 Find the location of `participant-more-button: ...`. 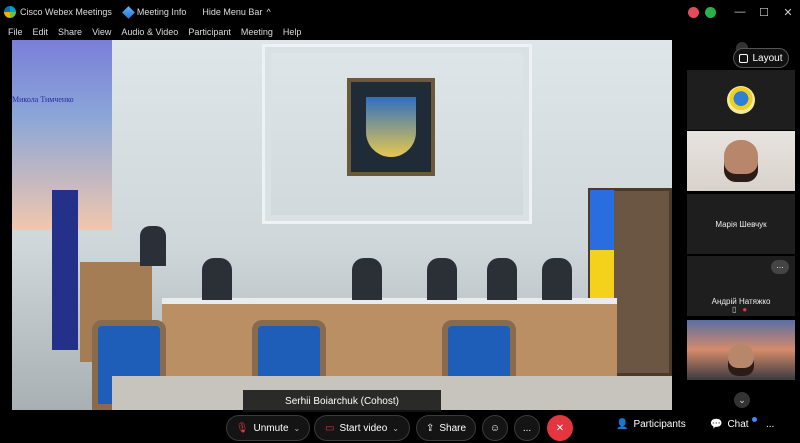

participant-more-button: ... is located at coordinates (780, 267).